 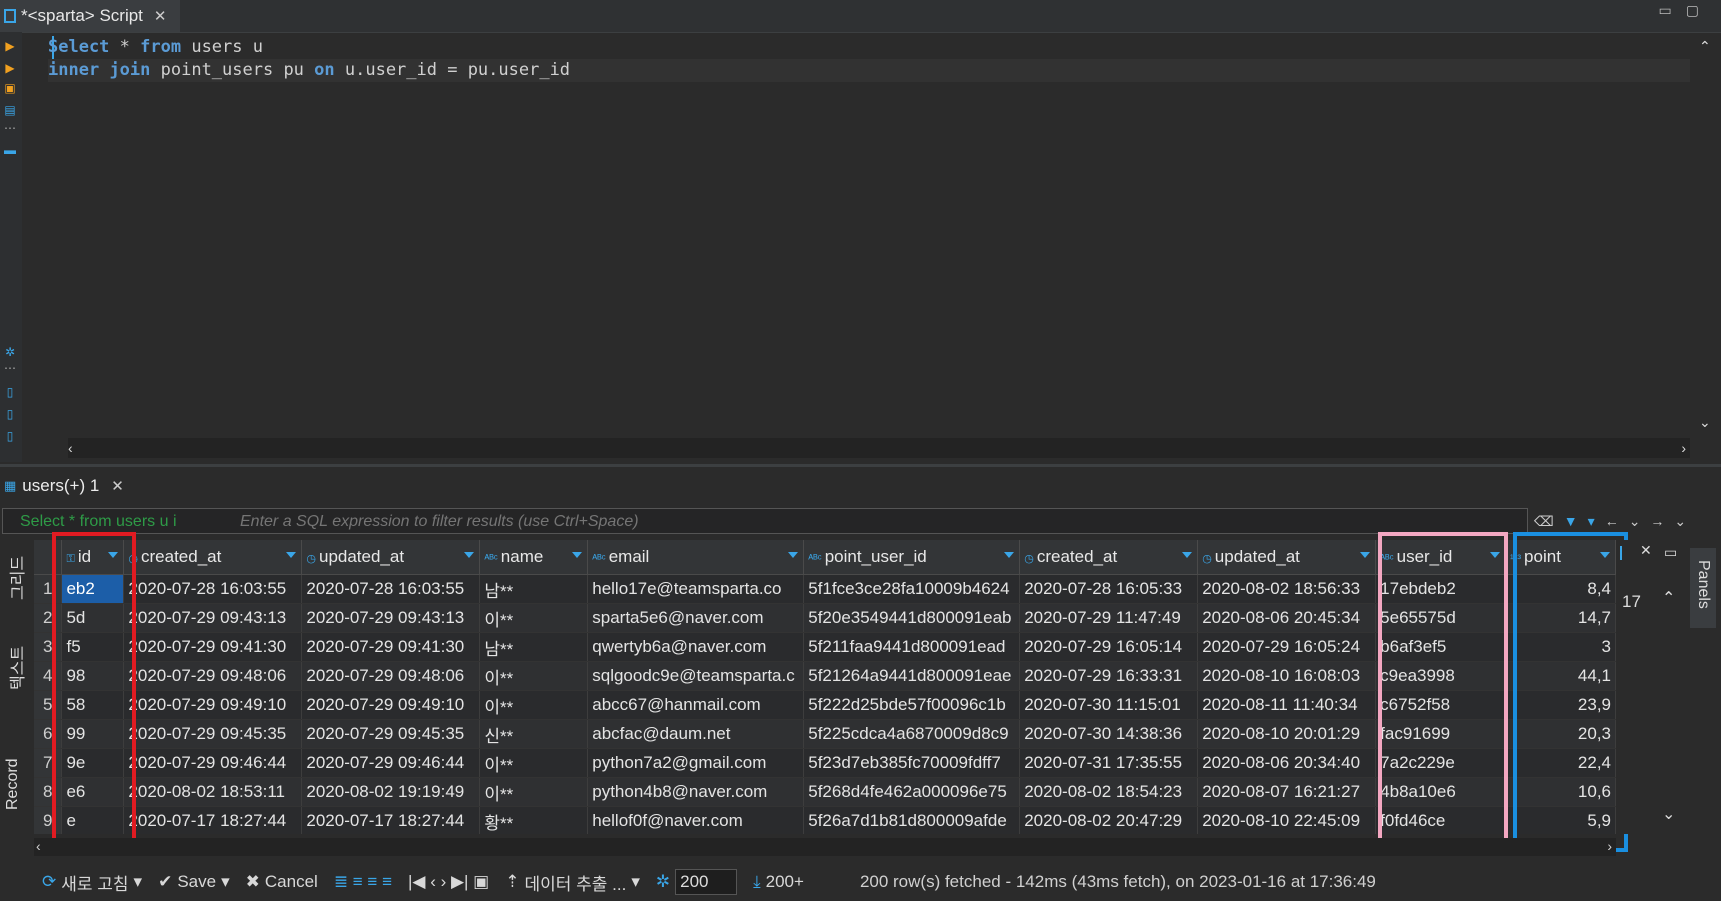 What do you see at coordinates (696, 589) in the screenshot?
I see `table-cell: hello17e@teamsparta.co` at bounding box center [696, 589].